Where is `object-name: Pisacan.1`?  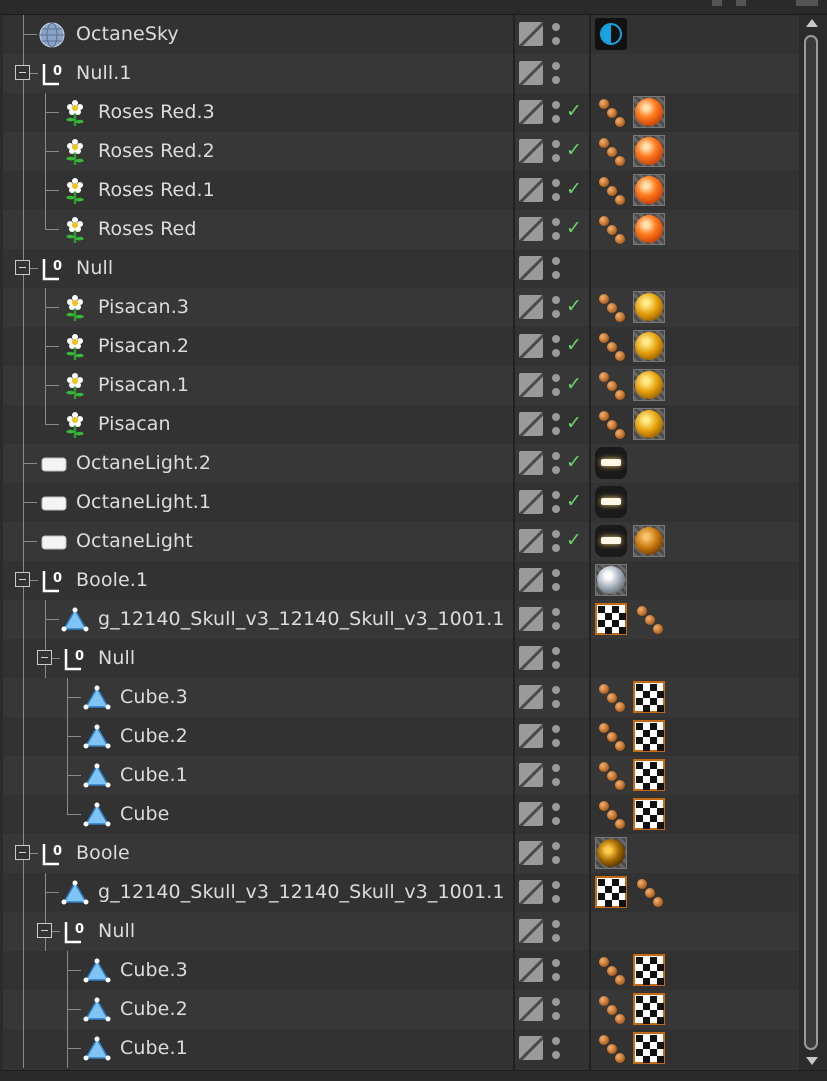
object-name: Pisacan.1 is located at coordinates (143, 385).